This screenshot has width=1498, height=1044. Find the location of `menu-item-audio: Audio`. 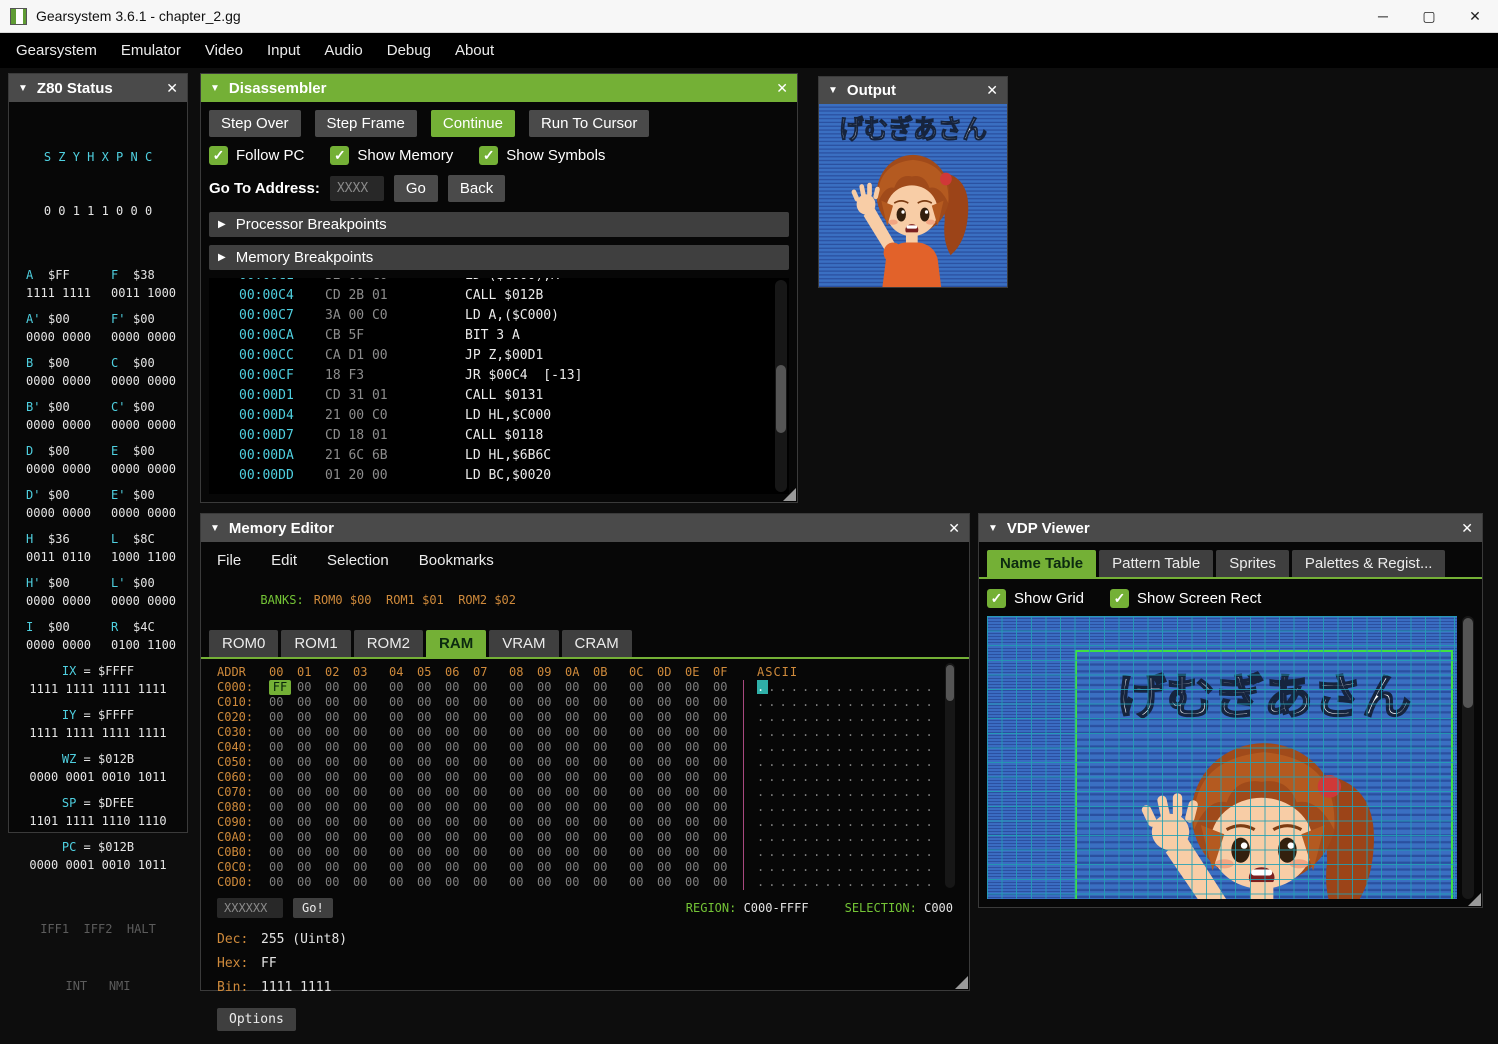

menu-item-audio: Audio is located at coordinates (343, 50).